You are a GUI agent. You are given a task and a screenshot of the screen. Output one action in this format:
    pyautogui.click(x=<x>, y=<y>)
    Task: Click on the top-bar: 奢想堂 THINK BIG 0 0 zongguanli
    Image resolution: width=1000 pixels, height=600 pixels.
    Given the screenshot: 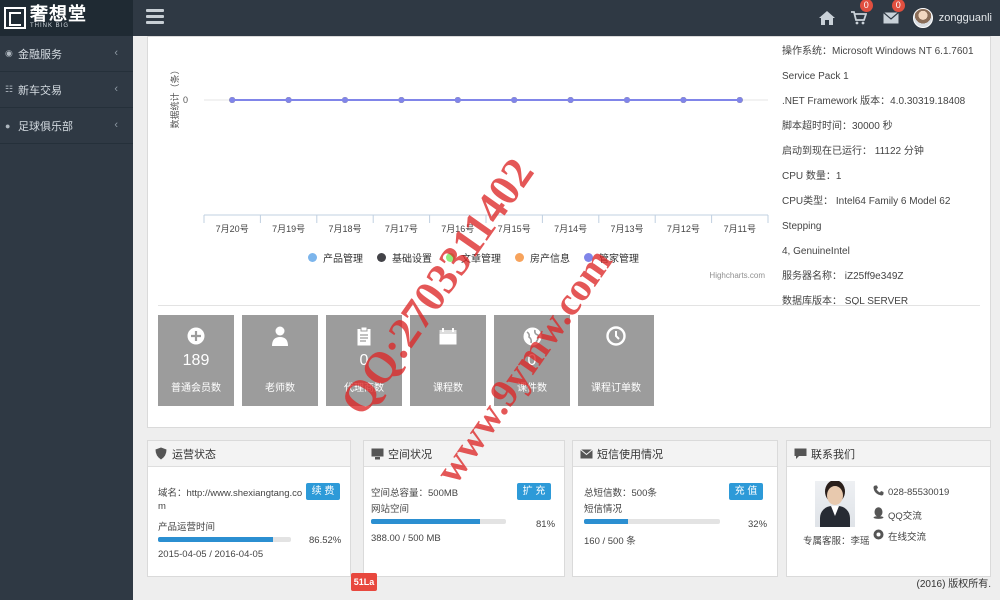 What is the action you would take?
    pyautogui.click(x=500, y=18)
    